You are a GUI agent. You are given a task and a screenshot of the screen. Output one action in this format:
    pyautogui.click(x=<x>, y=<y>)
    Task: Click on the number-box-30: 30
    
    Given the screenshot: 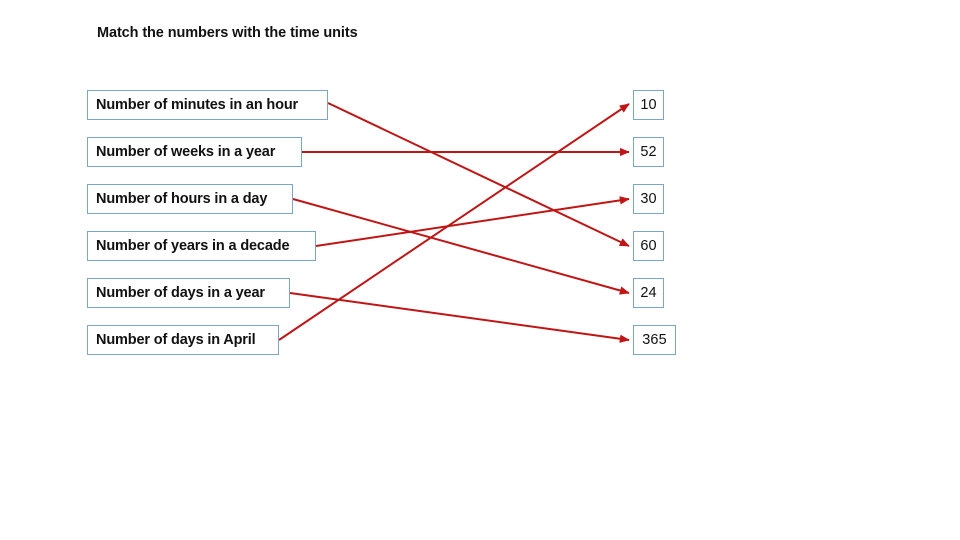 What is the action you would take?
    pyautogui.click(x=648, y=199)
    